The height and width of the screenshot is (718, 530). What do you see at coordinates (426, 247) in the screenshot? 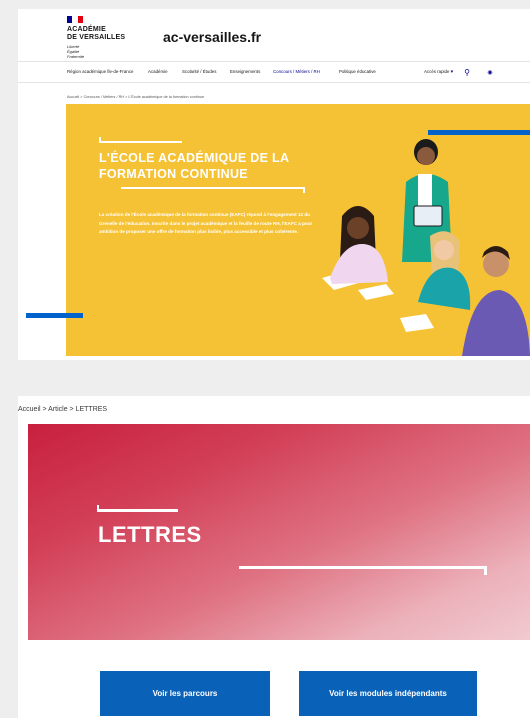
I see `meeting-illustration` at bounding box center [426, 247].